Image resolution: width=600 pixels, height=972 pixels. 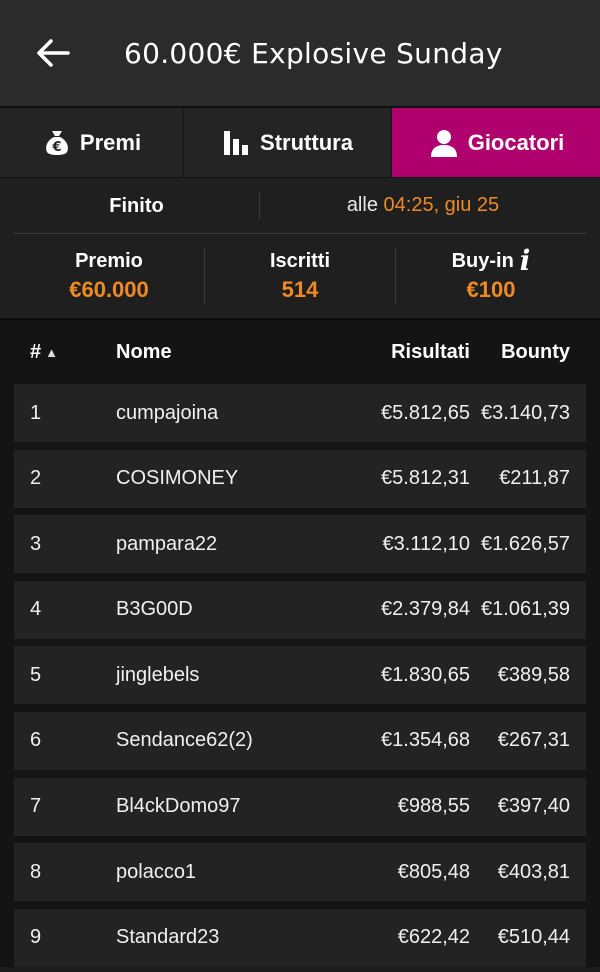 I want to click on cell-rank: 9, so click(x=36, y=937).